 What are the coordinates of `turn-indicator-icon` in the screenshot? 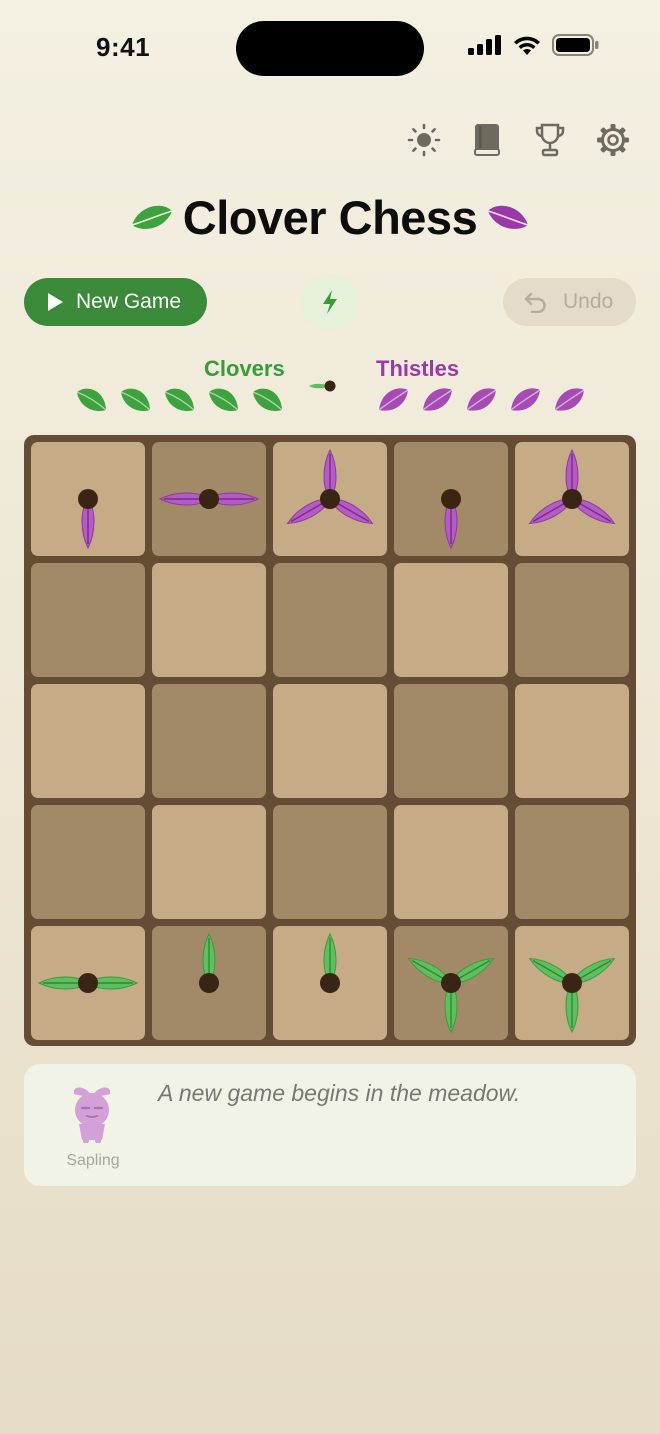 It's located at (322, 386).